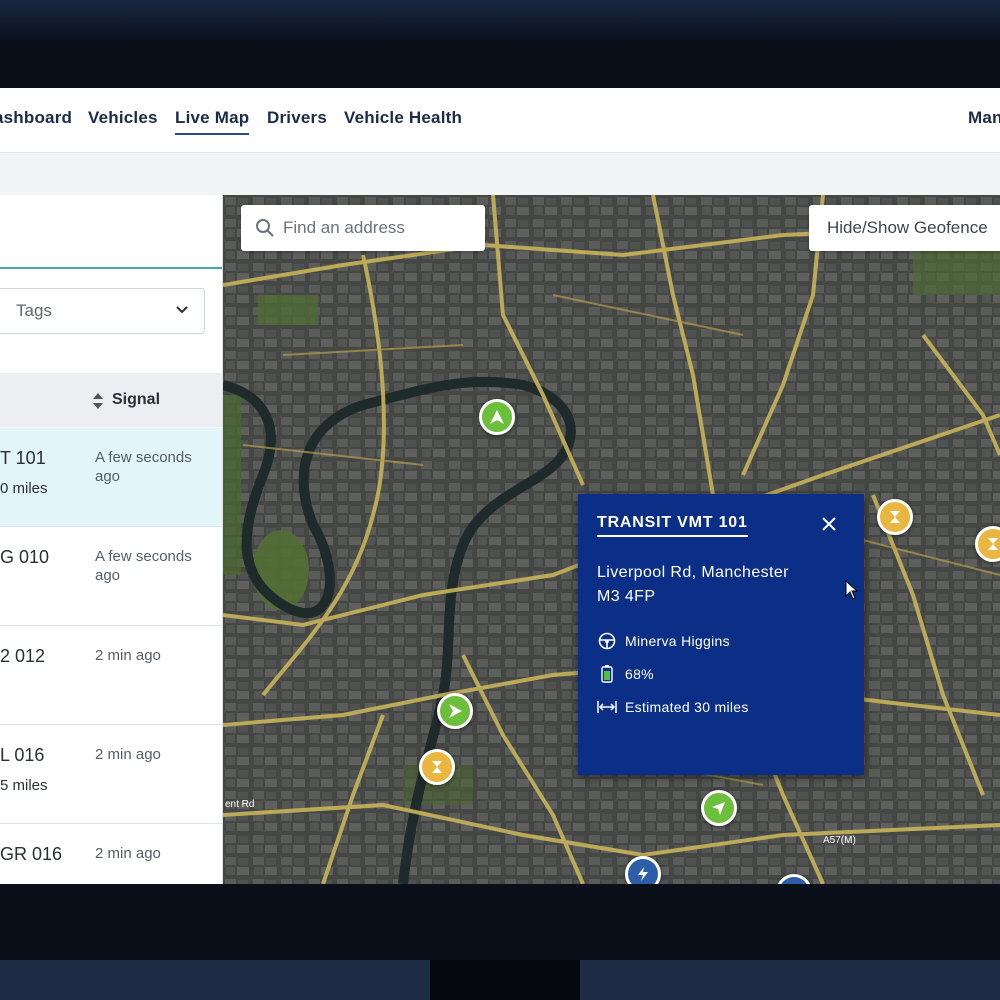 This screenshot has width=1000, height=1000. What do you see at coordinates (607, 641) in the screenshot?
I see `steering-wheel-icon` at bounding box center [607, 641].